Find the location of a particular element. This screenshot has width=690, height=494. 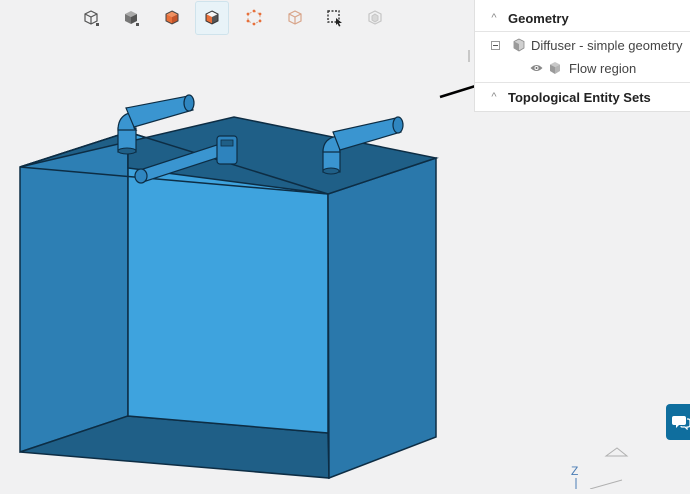

topological-section-title: Topological Entity Sets is located at coordinates (579, 97).